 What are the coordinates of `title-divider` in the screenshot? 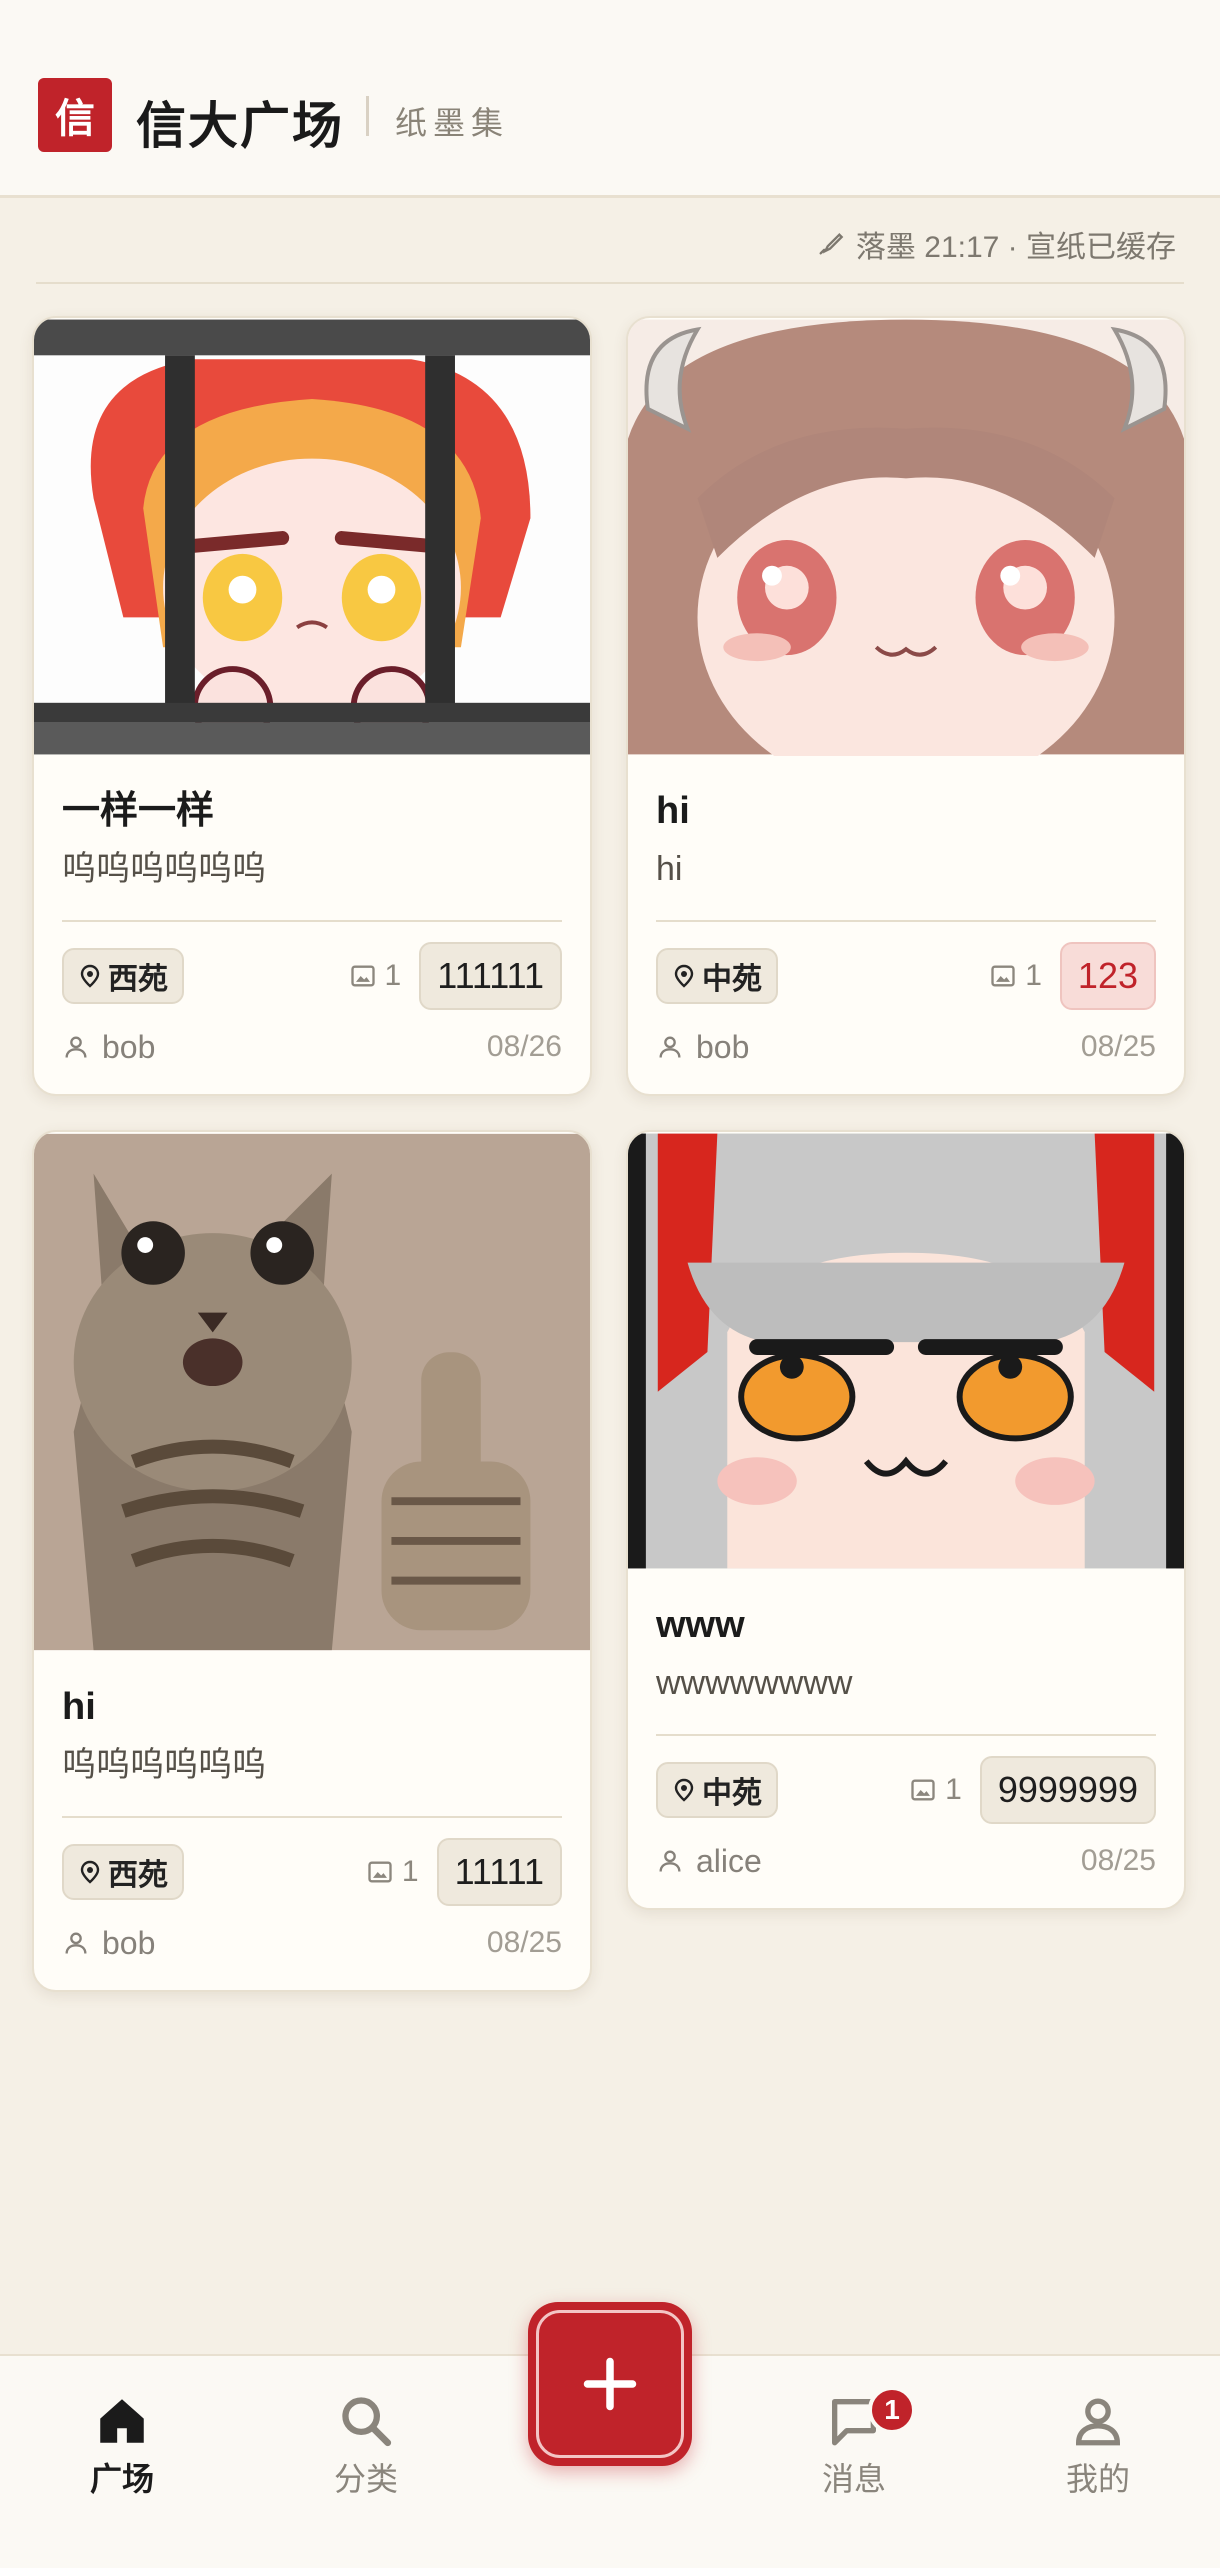 It's located at (367, 116).